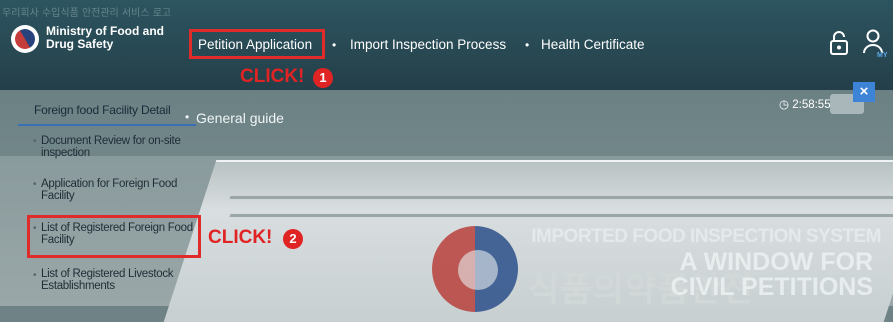  I want to click on my-badge: MY, so click(882, 55).